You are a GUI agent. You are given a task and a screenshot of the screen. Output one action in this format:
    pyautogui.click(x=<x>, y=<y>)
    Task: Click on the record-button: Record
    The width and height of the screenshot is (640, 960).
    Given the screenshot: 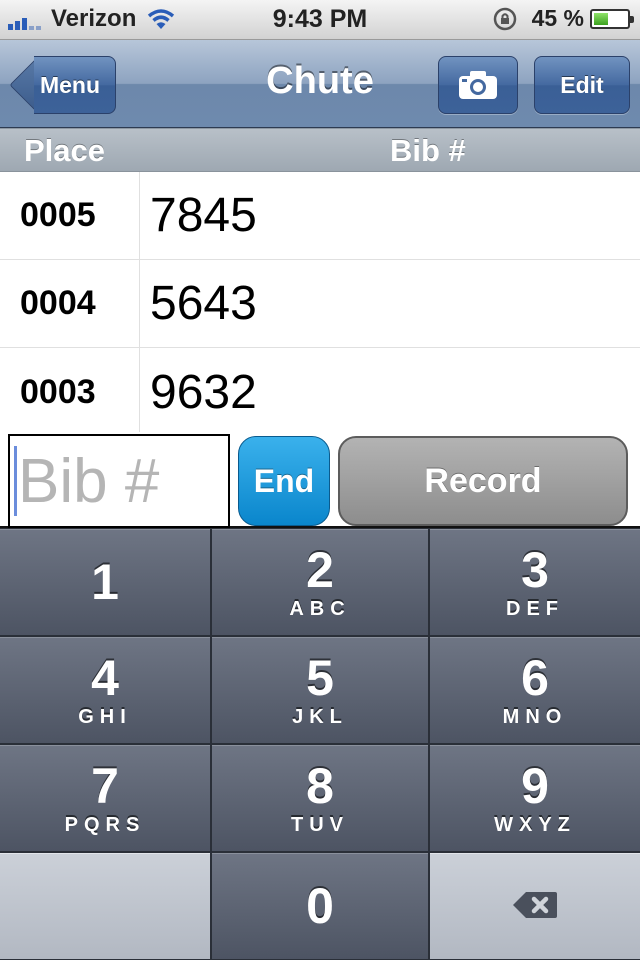 What is the action you would take?
    pyautogui.click(x=483, y=481)
    